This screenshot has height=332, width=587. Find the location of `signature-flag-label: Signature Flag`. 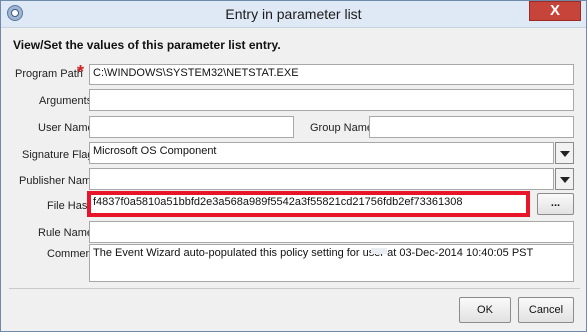

signature-flag-label: Signature Flag is located at coordinates (58, 155).